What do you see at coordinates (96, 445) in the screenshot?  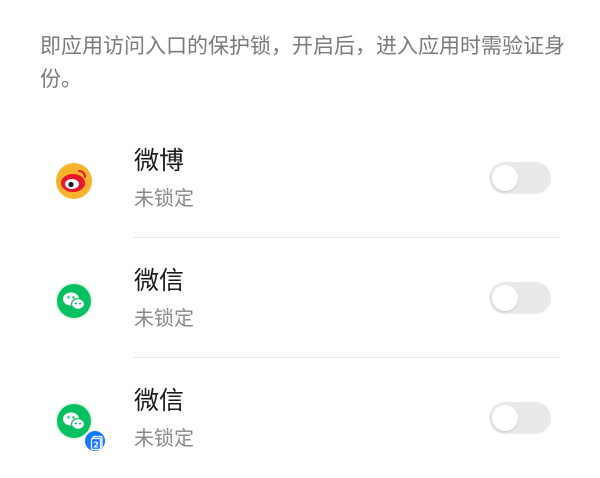 I see `clone-badge-number: 2` at bounding box center [96, 445].